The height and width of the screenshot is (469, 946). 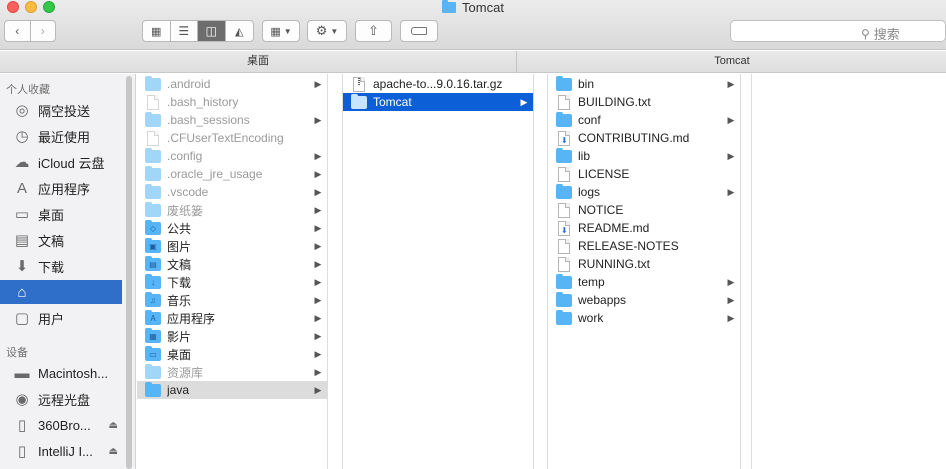 I want to click on file-row: LICENSE, so click(x=644, y=174).